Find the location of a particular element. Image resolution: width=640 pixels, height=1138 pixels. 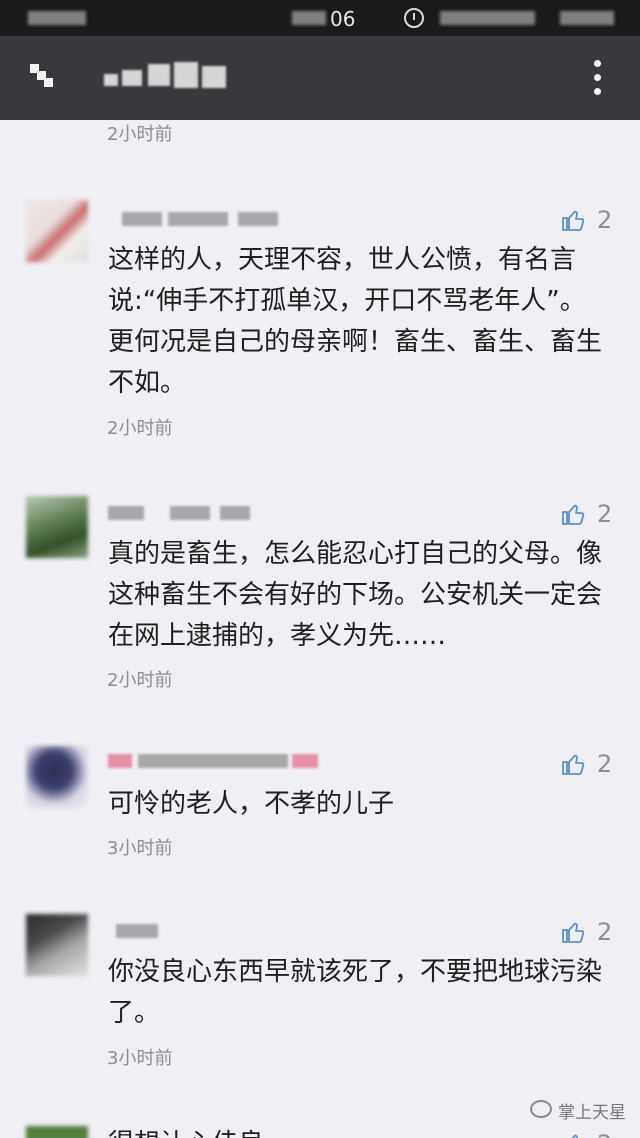

status-left-blur is located at coordinates (57, 18).